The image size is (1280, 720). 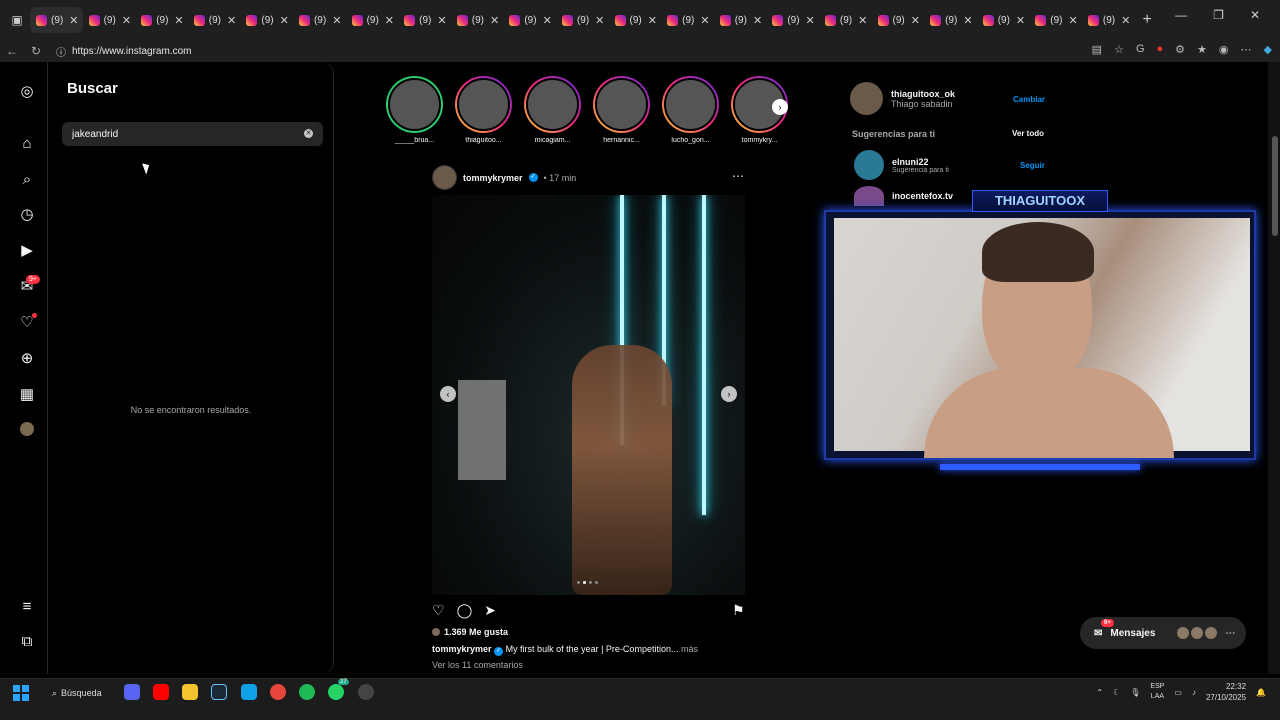 What do you see at coordinates (219, 692) in the screenshot?
I see `steam-icon` at bounding box center [219, 692].